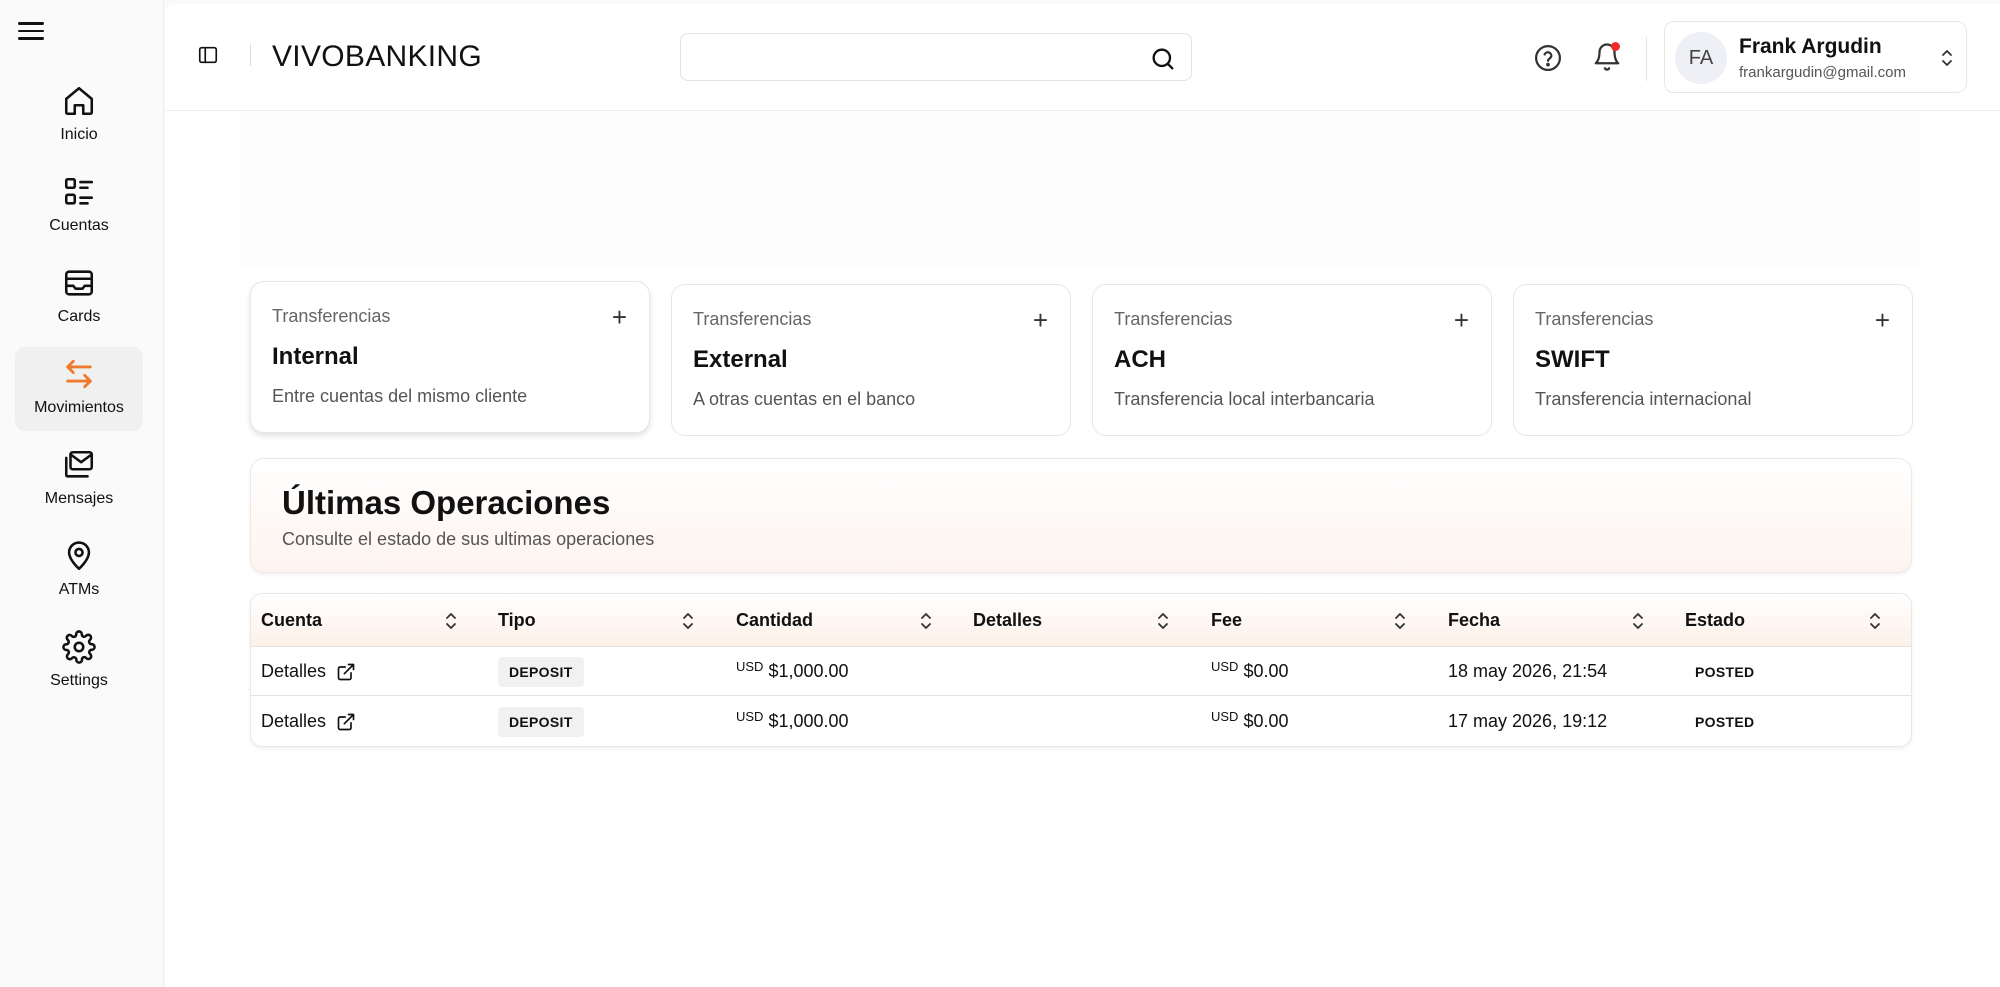 This screenshot has height=987, width=2000. I want to click on card-icon, so click(79, 283).